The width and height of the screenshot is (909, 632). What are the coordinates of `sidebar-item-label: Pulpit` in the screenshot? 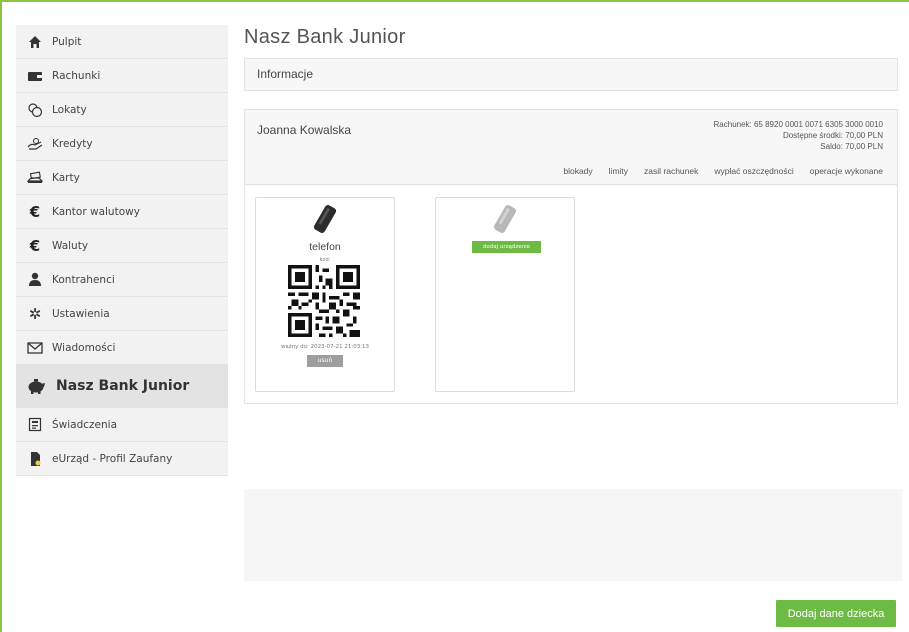 It's located at (67, 41).